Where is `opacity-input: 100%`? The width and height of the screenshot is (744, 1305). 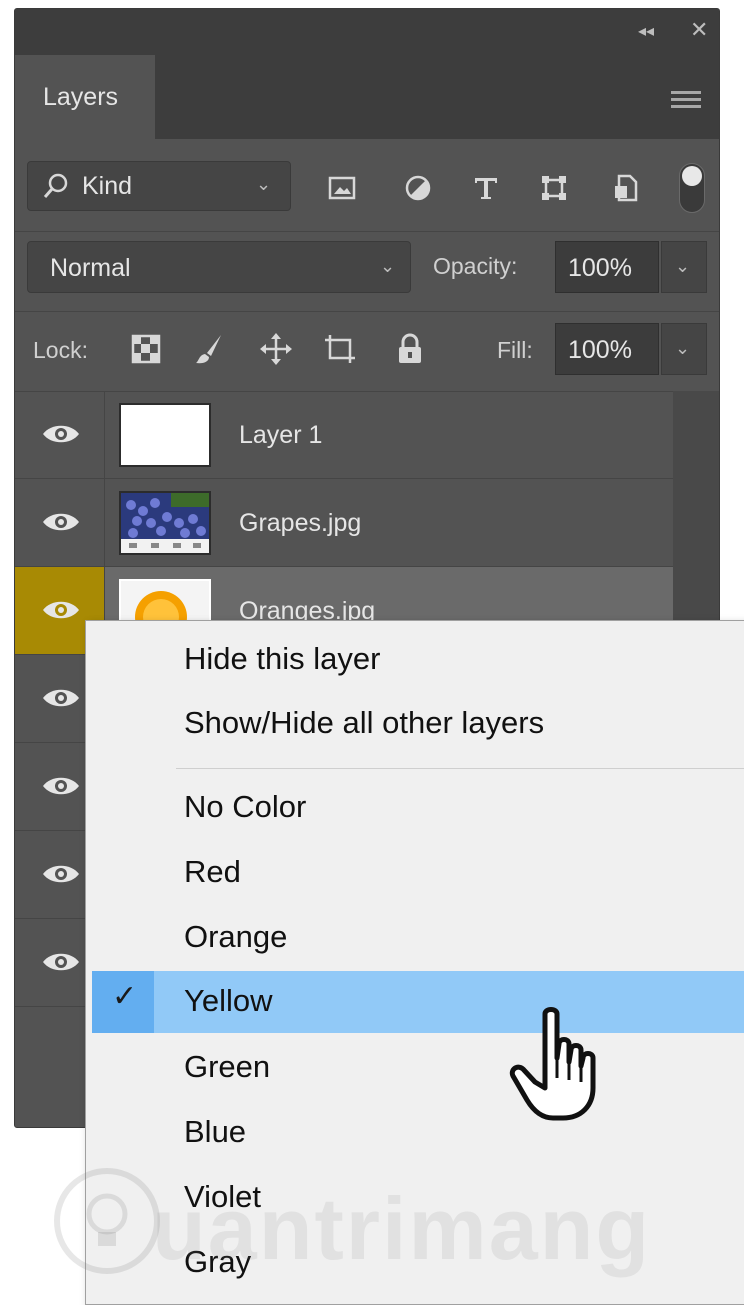 opacity-input: 100% is located at coordinates (607, 267).